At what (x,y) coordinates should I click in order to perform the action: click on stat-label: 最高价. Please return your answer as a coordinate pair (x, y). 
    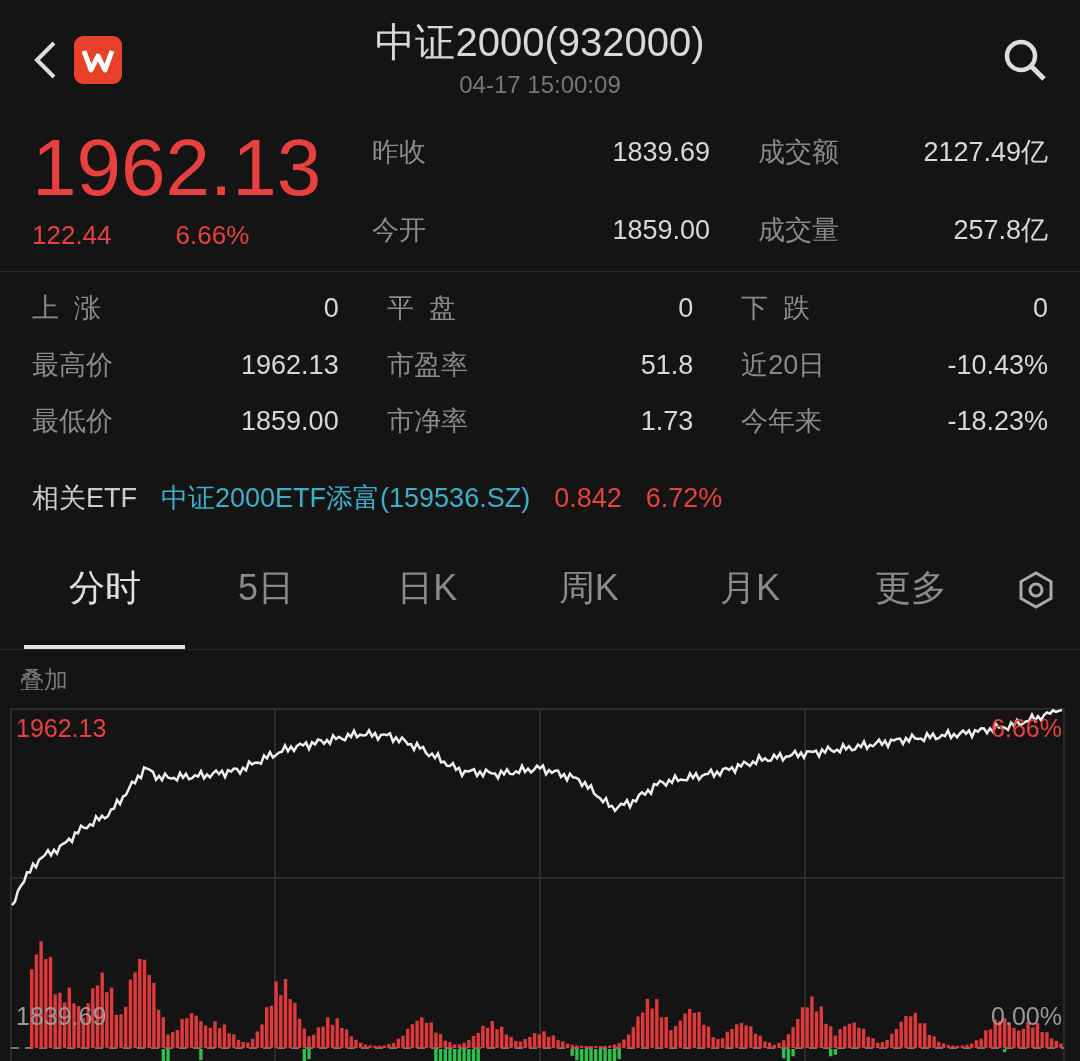
    Looking at the image, I should click on (72, 365).